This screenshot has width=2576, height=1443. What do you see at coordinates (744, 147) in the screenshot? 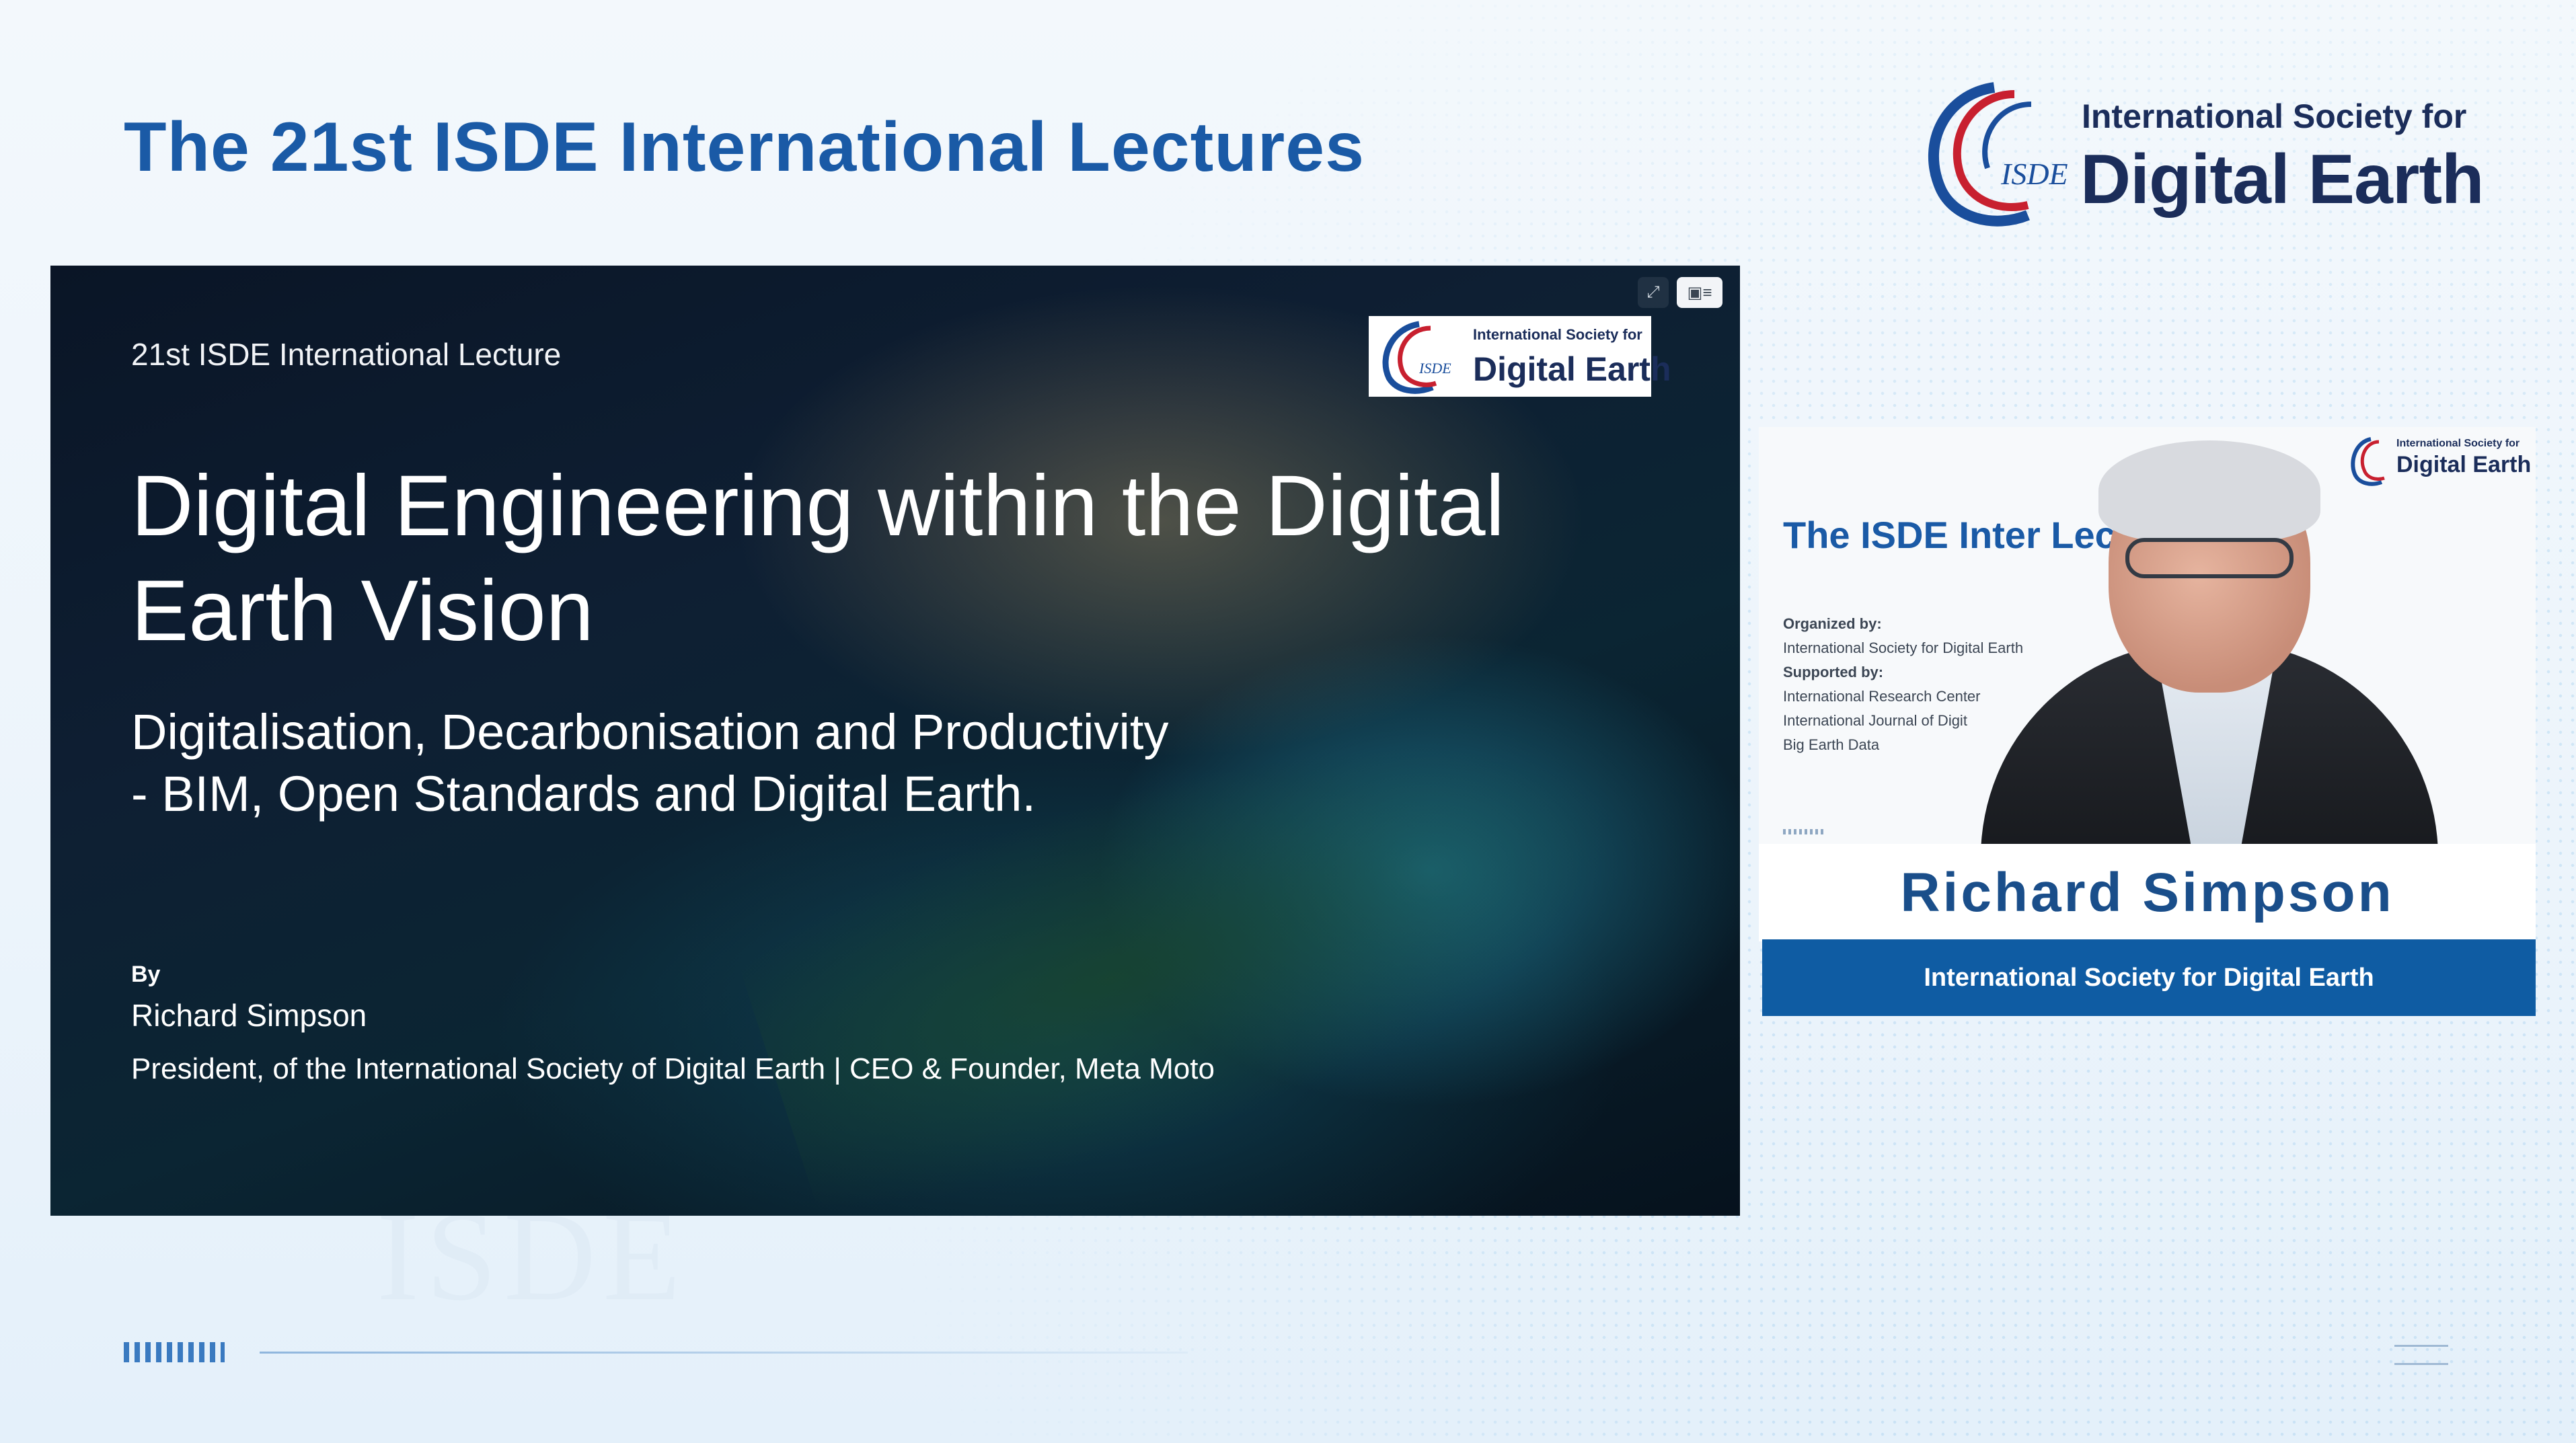
I see `page-title: The 21st ISDE International Lectures` at bounding box center [744, 147].